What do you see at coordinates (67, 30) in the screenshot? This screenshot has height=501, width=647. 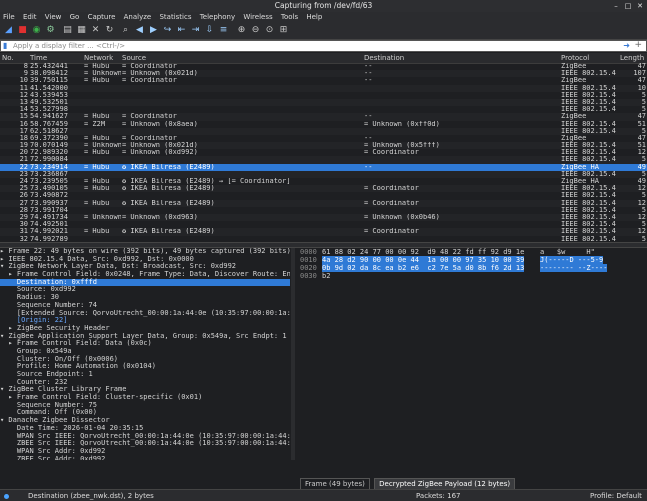 I see `open-file-icon: ▤` at bounding box center [67, 30].